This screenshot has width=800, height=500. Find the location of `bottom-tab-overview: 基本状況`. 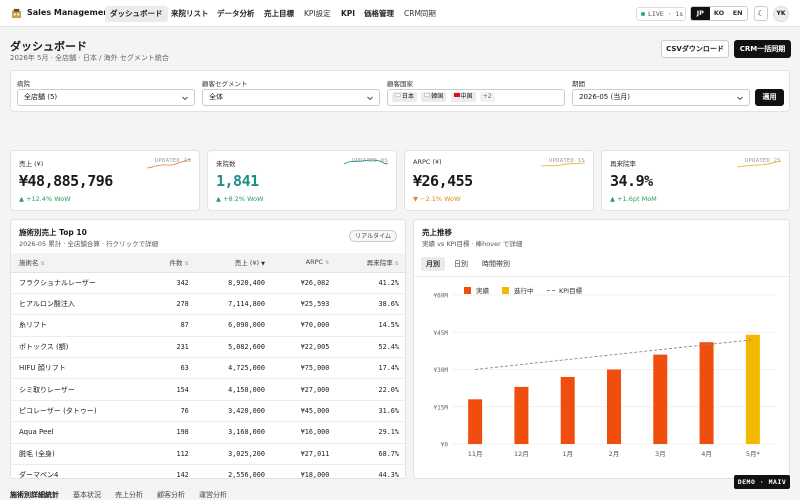

bottom-tab-overview: 基本状況 is located at coordinates (87, 495).